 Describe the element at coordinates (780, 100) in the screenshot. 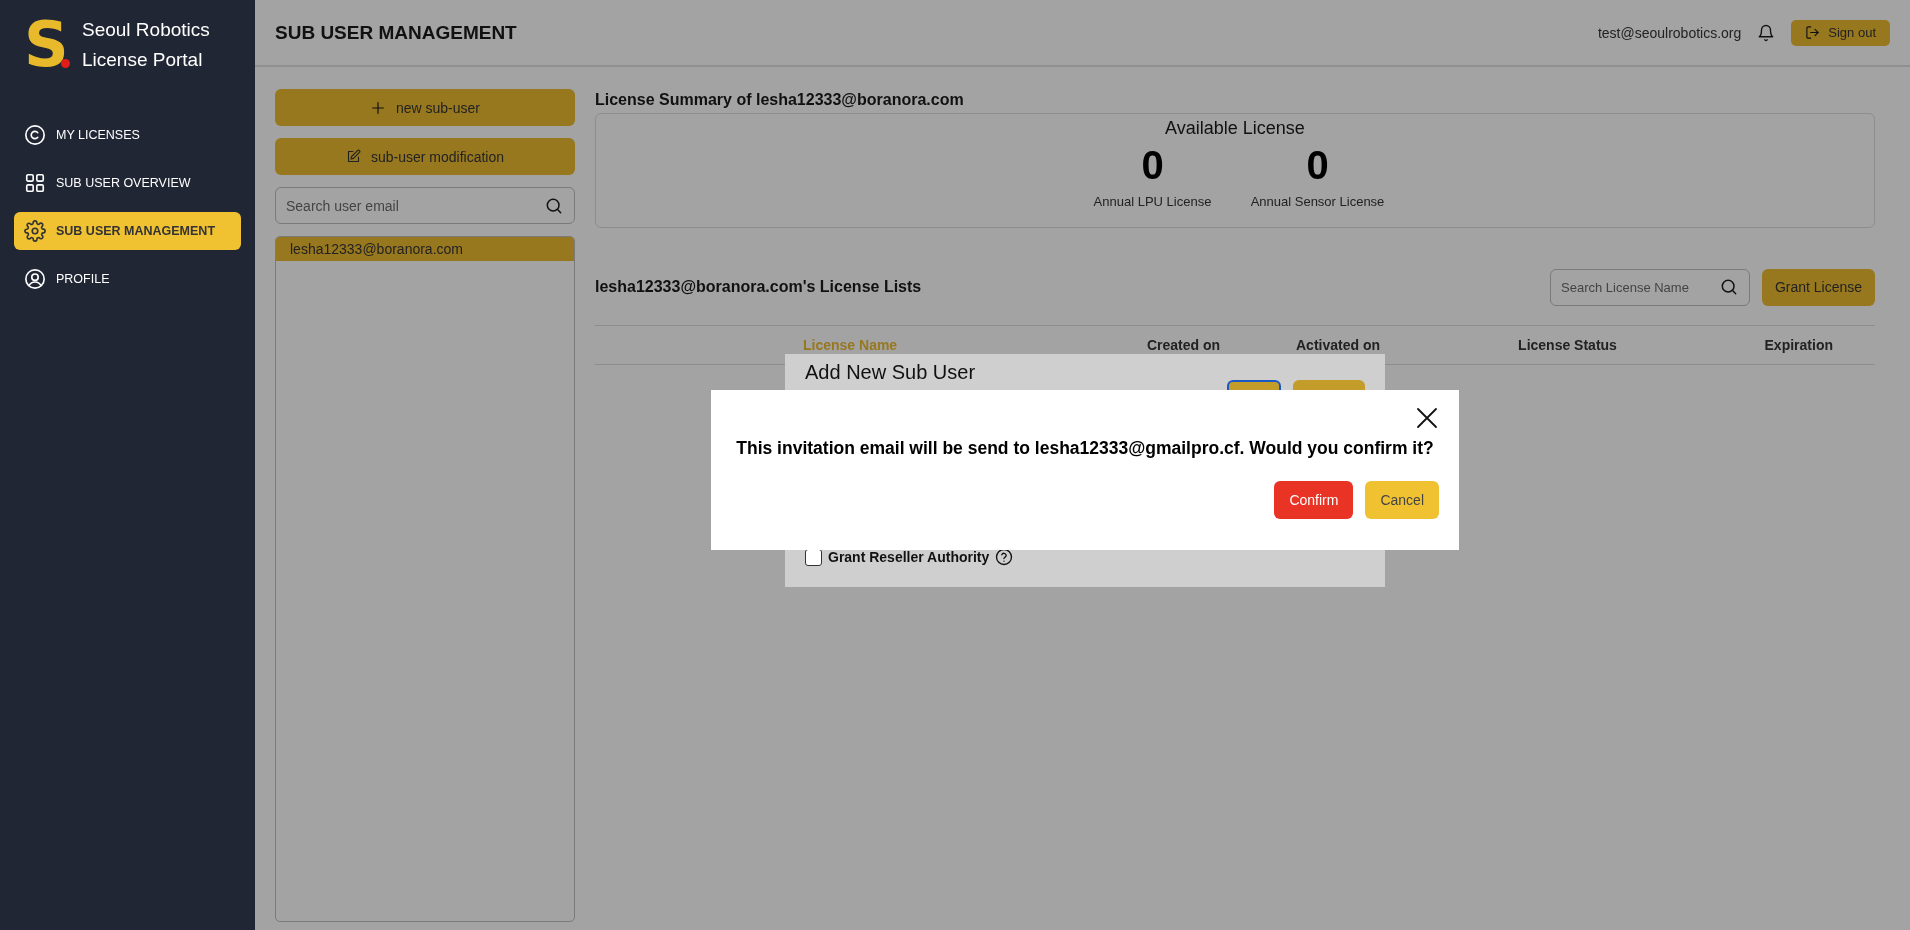

I see `section-title: License Summary of lesha12333@boranora.com` at that location.